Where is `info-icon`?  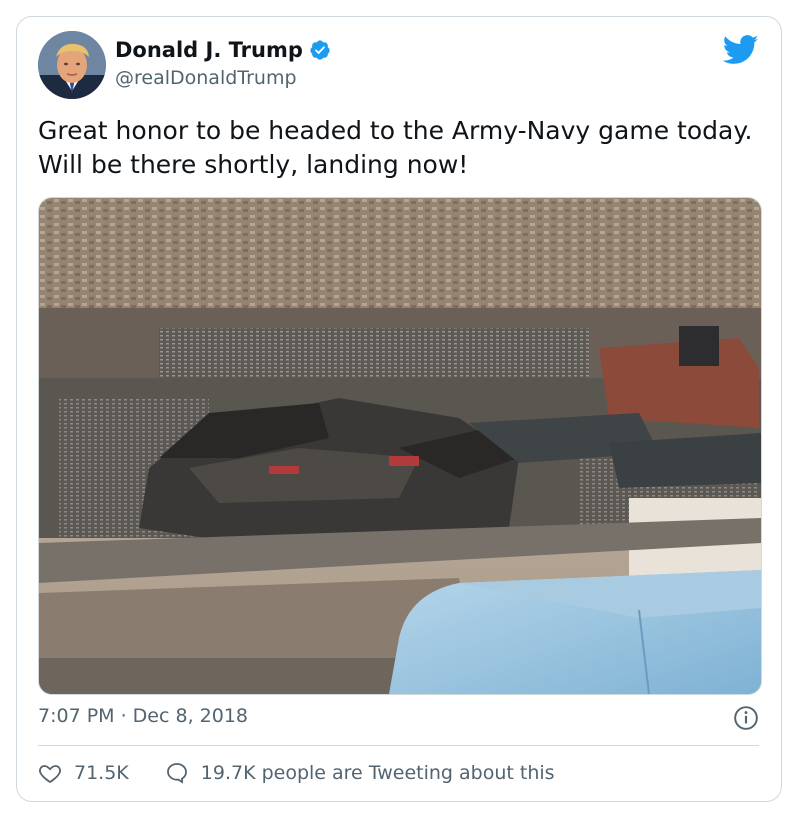 info-icon is located at coordinates (746, 718).